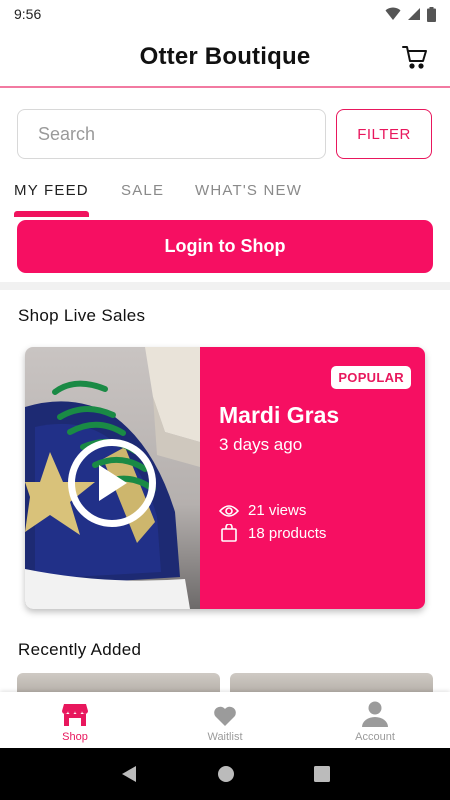  What do you see at coordinates (51, 190) in the screenshot?
I see `tab-my-feed: MY FEED` at bounding box center [51, 190].